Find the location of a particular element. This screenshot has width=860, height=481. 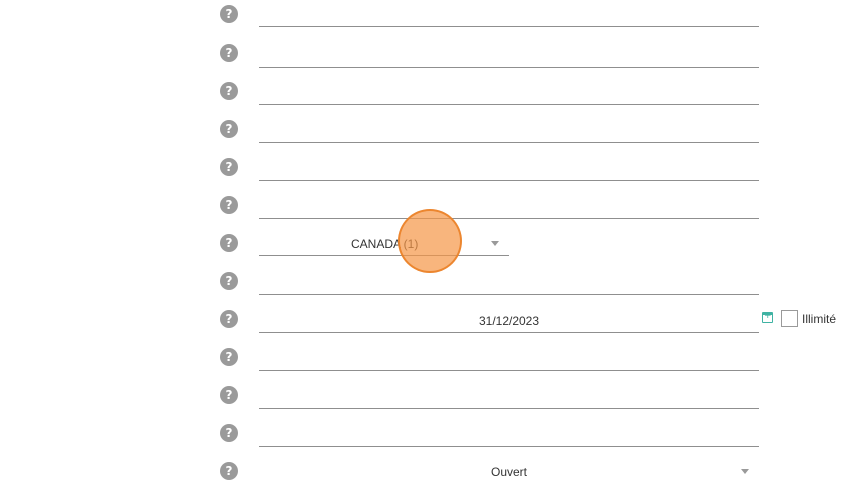

click-indicator is located at coordinates (430, 241).